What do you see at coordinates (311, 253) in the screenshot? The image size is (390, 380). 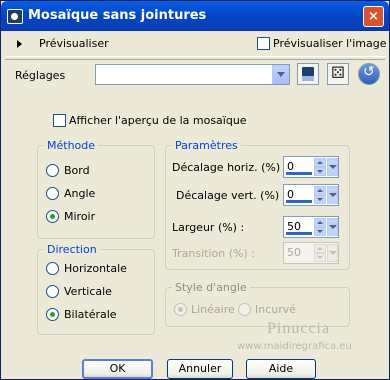 I see `transition-spinbox: 50` at bounding box center [311, 253].